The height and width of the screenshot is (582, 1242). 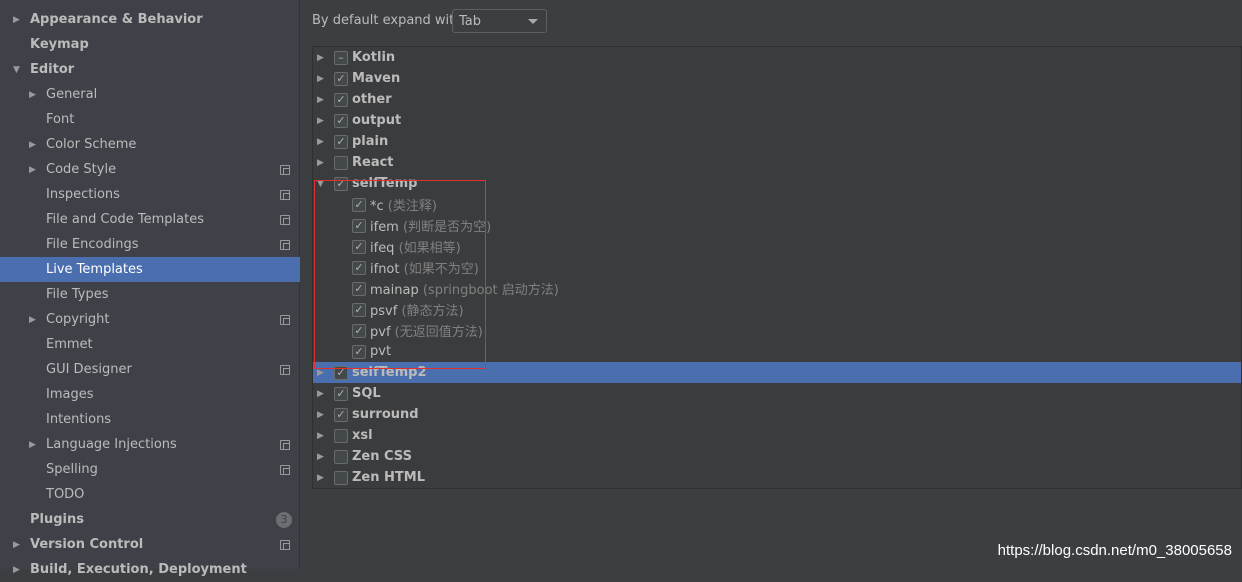 What do you see at coordinates (388, 477) in the screenshot?
I see `template-abbrev: Zen HTML` at bounding box center [388, 477].